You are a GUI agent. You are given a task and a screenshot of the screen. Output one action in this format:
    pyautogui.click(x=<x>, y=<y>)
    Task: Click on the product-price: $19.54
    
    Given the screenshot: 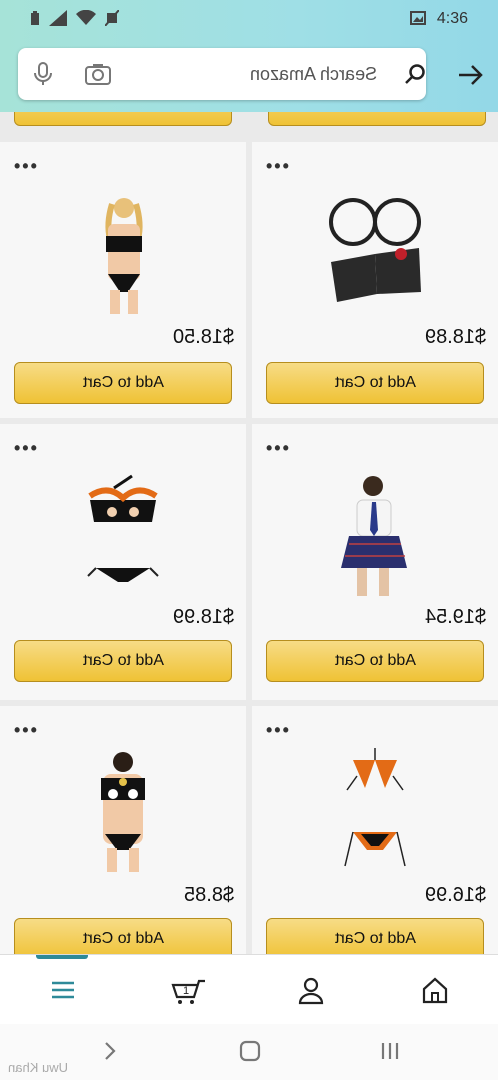 What is the action you would take?
    pyautogui.click(x=455, y=617)
    